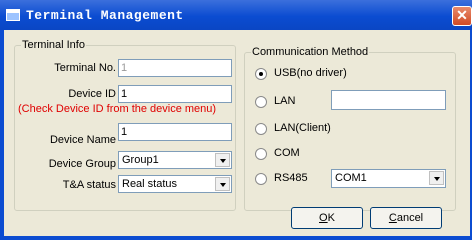 The width and height of the screenshot is (472, 240). What do you see at coordinates (261, 154) in the screenshot?
I see `radio-com` at bounding box center [261, 154].